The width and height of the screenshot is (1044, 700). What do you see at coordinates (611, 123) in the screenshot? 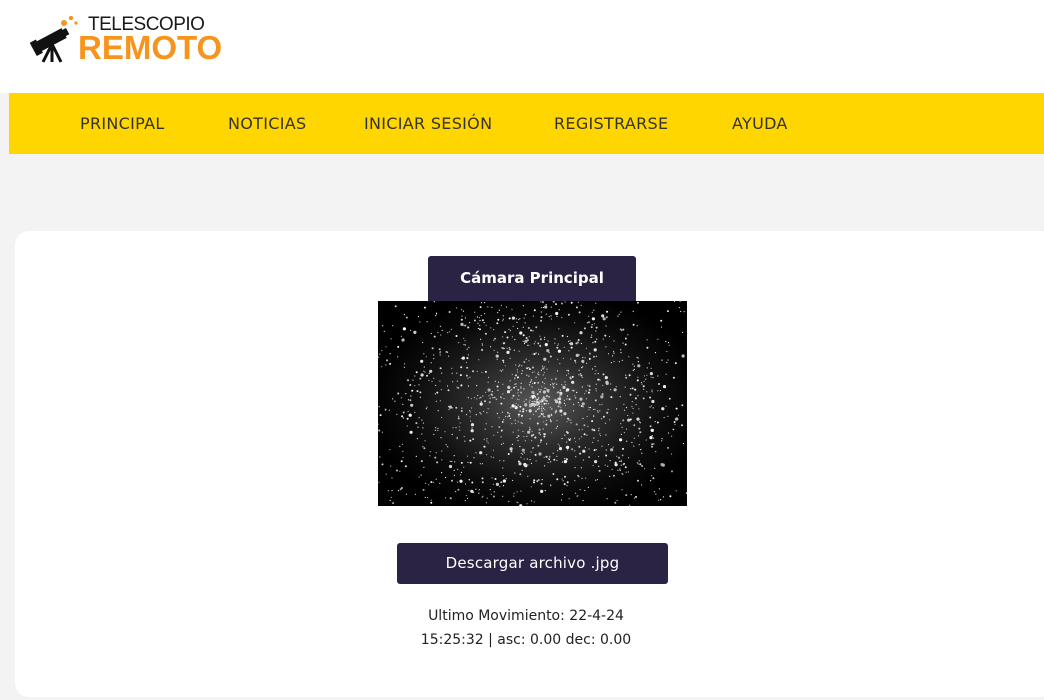
I see `nav-item-registrarse: REGISTRARSE` at bounding box center [611, 123].